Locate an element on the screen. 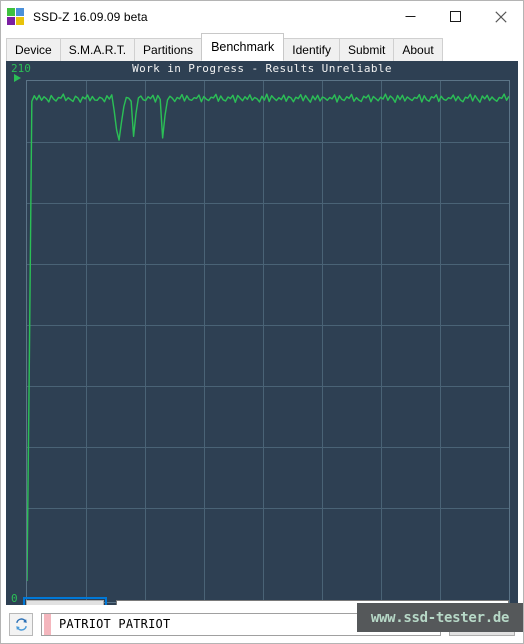 This screenshot has width=524, height=644. title-bar: SSD-Z 16.09.09 beta is located at coordinates (262, 16).